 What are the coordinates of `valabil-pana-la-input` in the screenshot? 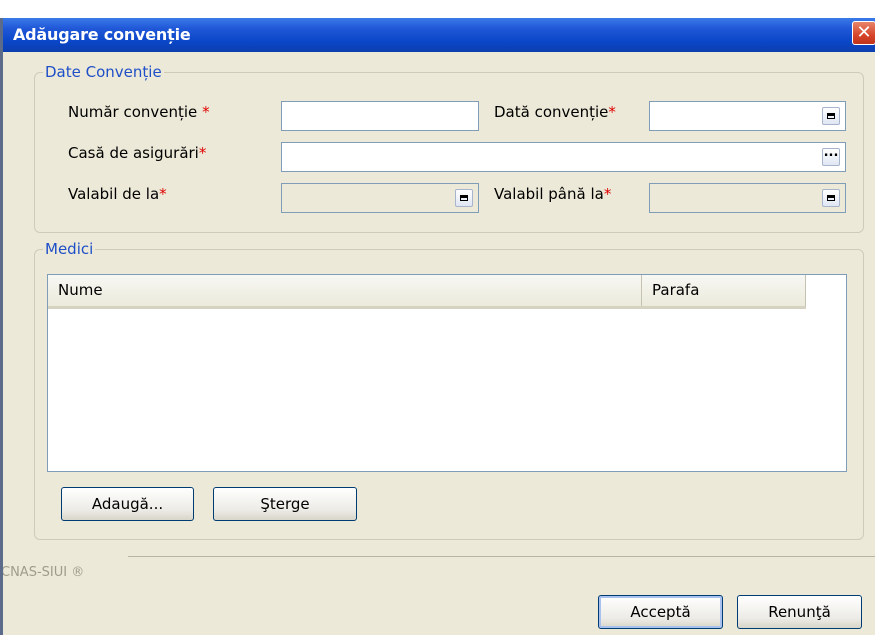 It's located at (747, 198).